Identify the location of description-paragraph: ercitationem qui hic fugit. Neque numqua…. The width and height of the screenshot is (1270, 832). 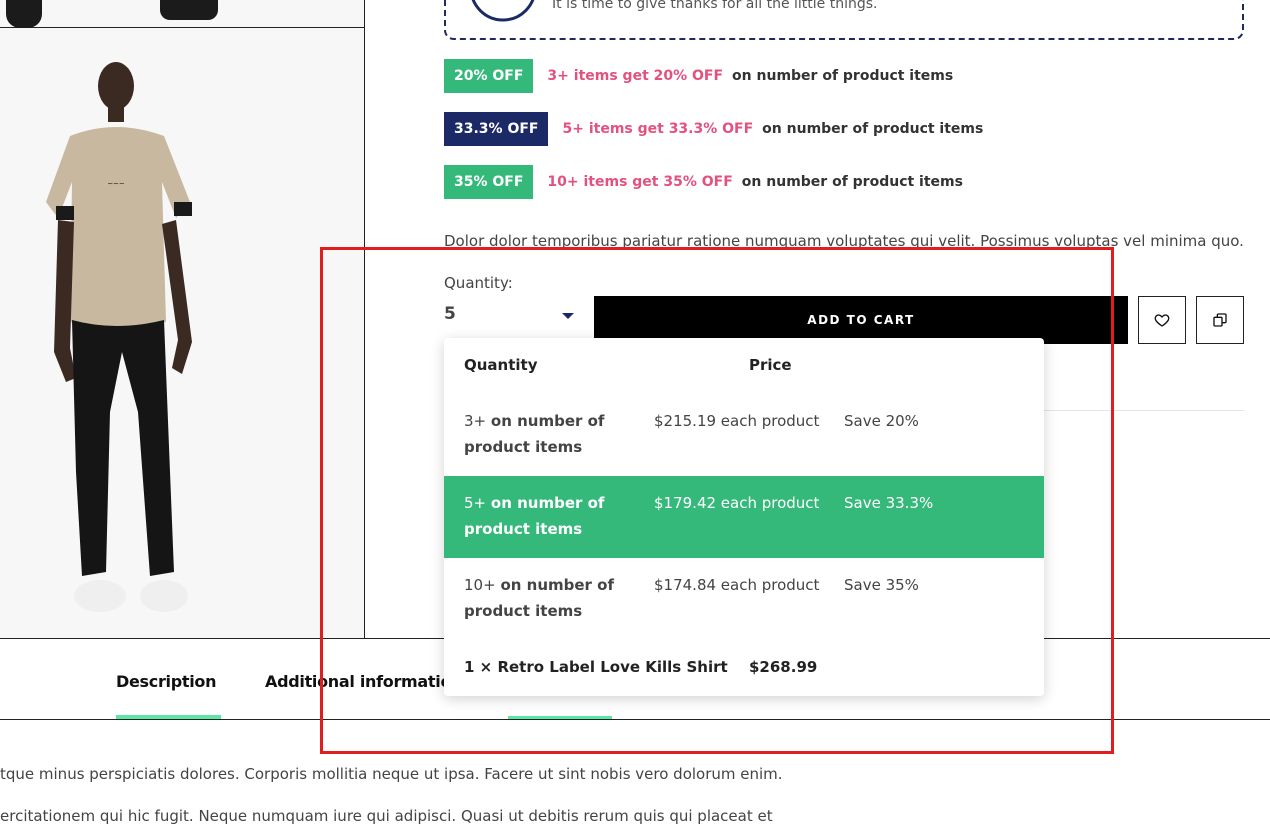
(386, 816).